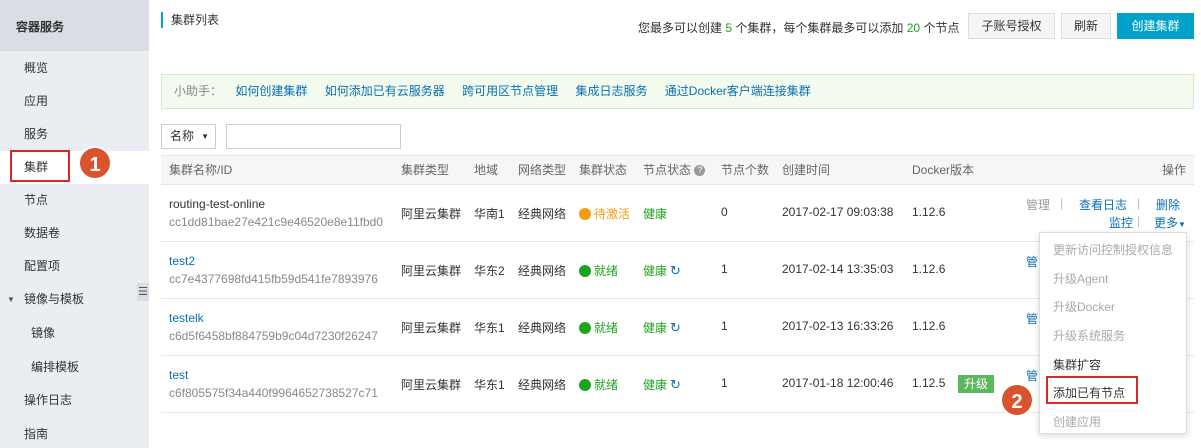  Describe the element at coordinates (1170, 222) in the screenshot. I see `more-dropdown-trigger: 更多▼` at that location.